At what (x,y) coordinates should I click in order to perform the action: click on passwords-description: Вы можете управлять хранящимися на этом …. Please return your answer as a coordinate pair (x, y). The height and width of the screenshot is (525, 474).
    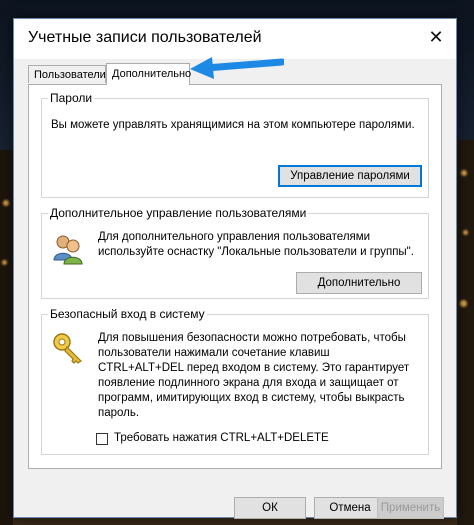
    Looking at the image, I should click on (233, 125).